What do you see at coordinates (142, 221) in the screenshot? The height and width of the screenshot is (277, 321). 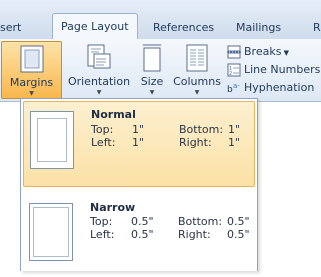 I see `top-value: 0.5"` at bounding box center [142, 221].